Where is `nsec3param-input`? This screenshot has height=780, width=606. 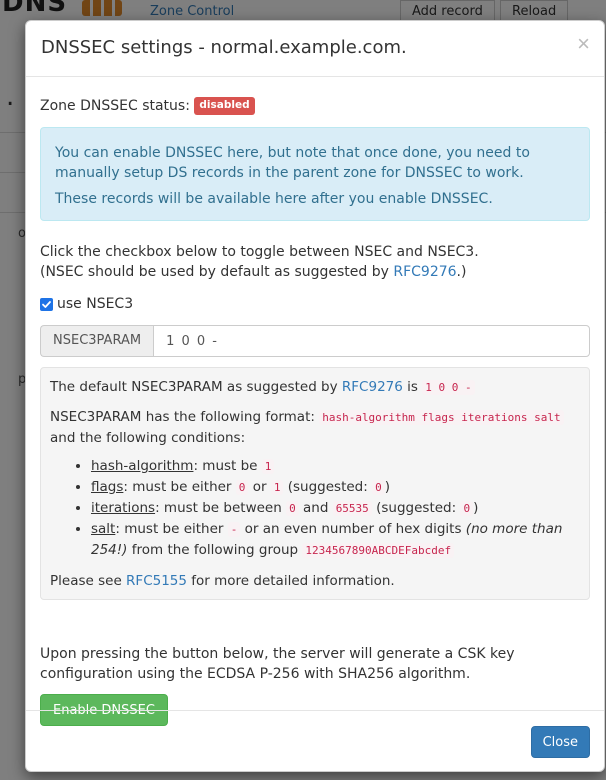
nsec3param-input is located at coordinates (371, 341).